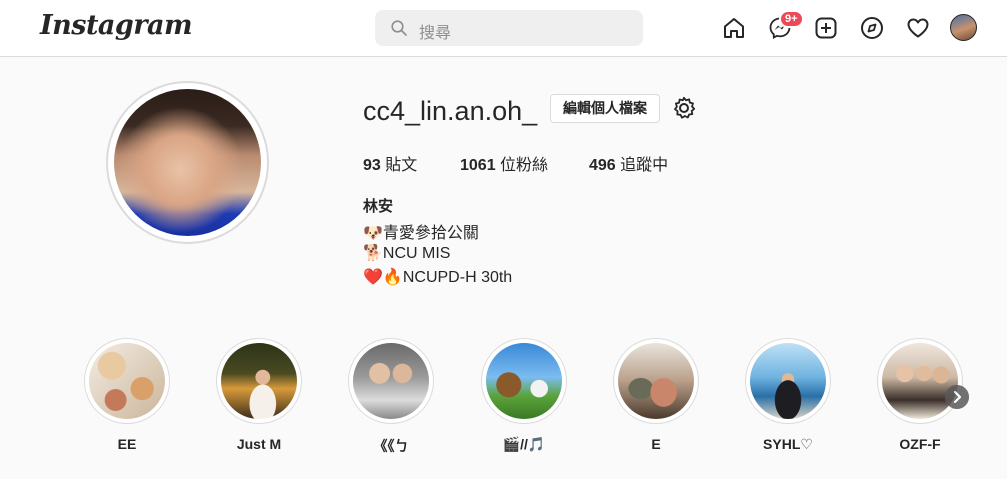 The image size is (1007, 479). What do you see at coordinates (524, 444) in the screenshot?
I see `highlight-label: 🎬//🎵` at bounding box center [524, 444].